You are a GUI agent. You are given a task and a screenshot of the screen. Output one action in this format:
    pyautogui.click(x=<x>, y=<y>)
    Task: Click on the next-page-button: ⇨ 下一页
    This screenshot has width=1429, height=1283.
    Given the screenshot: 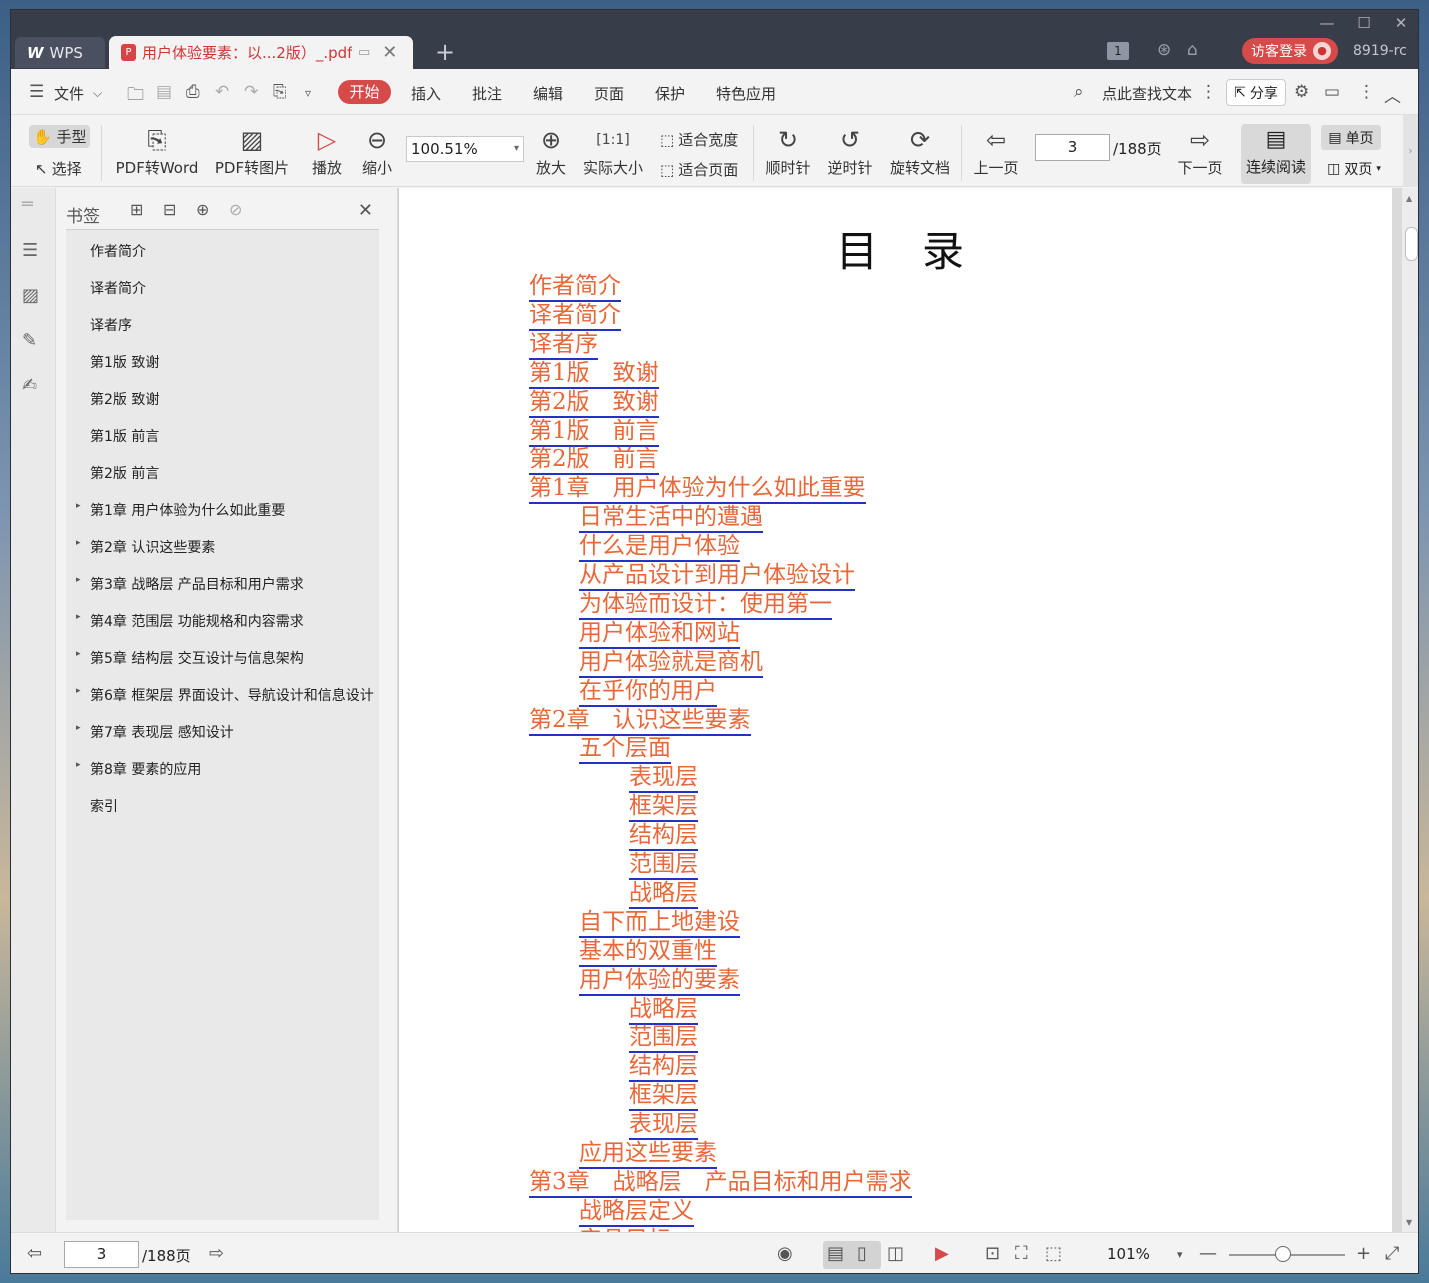 What is the action you would take?
    pyautogui.click(x=1200, y=150)
    